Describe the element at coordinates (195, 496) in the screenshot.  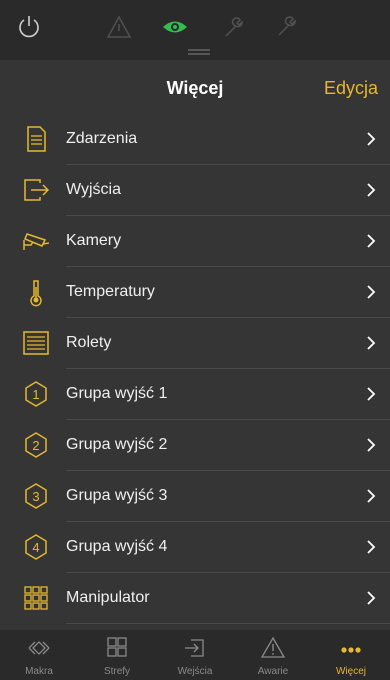
I see `list-item-grupa-wyjsc-3: 3 Grupa wyjść 3` at that location.